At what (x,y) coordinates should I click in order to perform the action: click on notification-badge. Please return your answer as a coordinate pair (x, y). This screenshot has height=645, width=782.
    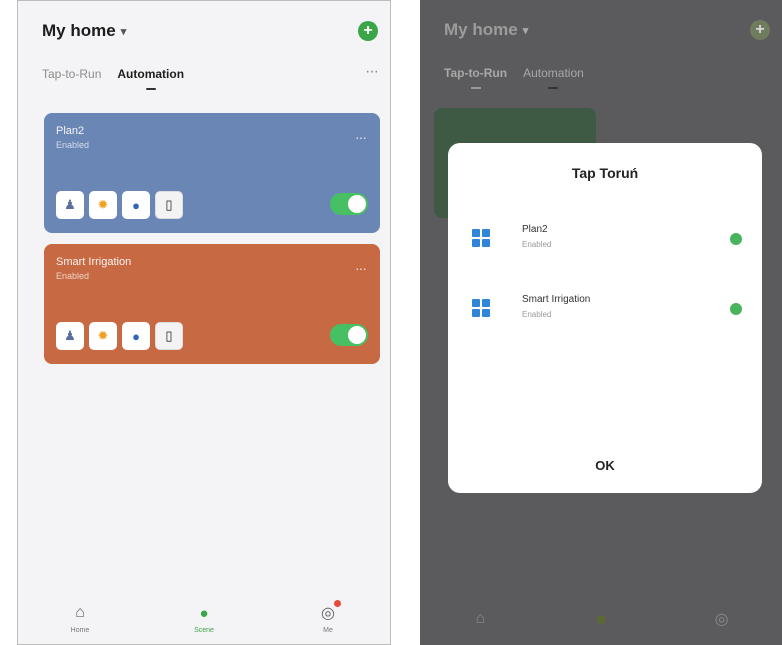
    Looking at the image, I should click on (337, 603).